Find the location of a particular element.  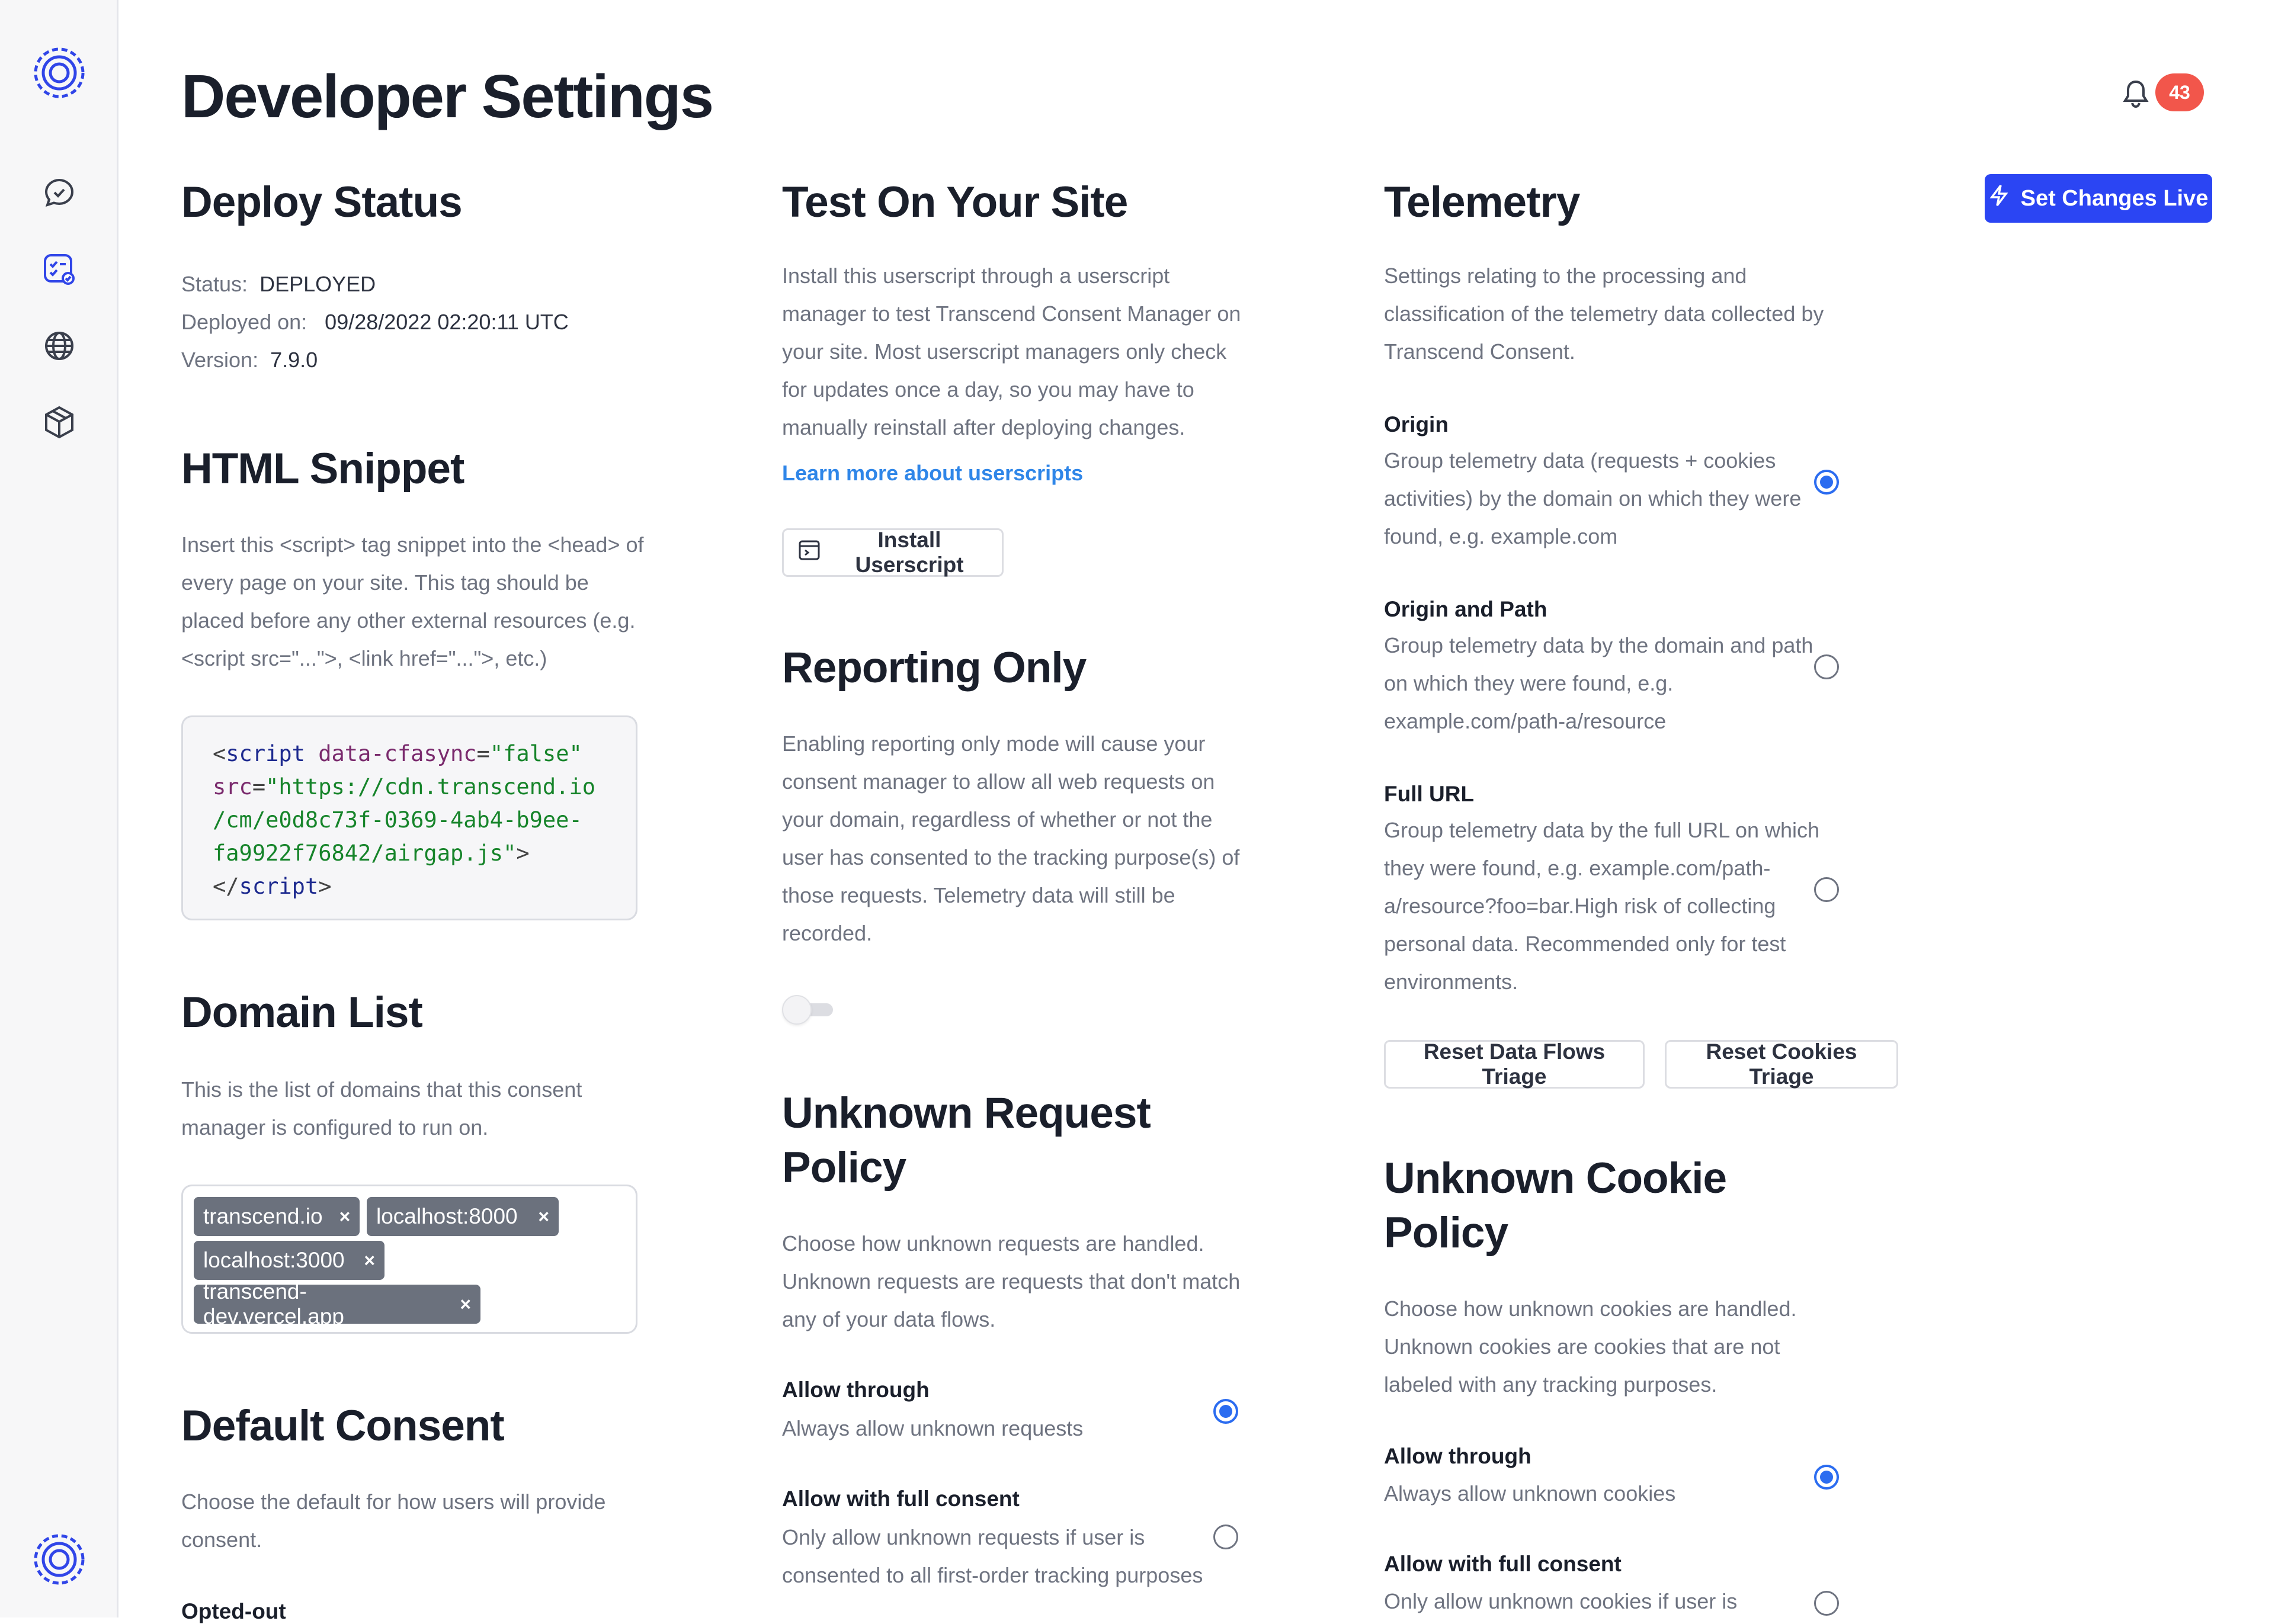

sidebar is located at coordinates (59, 808).